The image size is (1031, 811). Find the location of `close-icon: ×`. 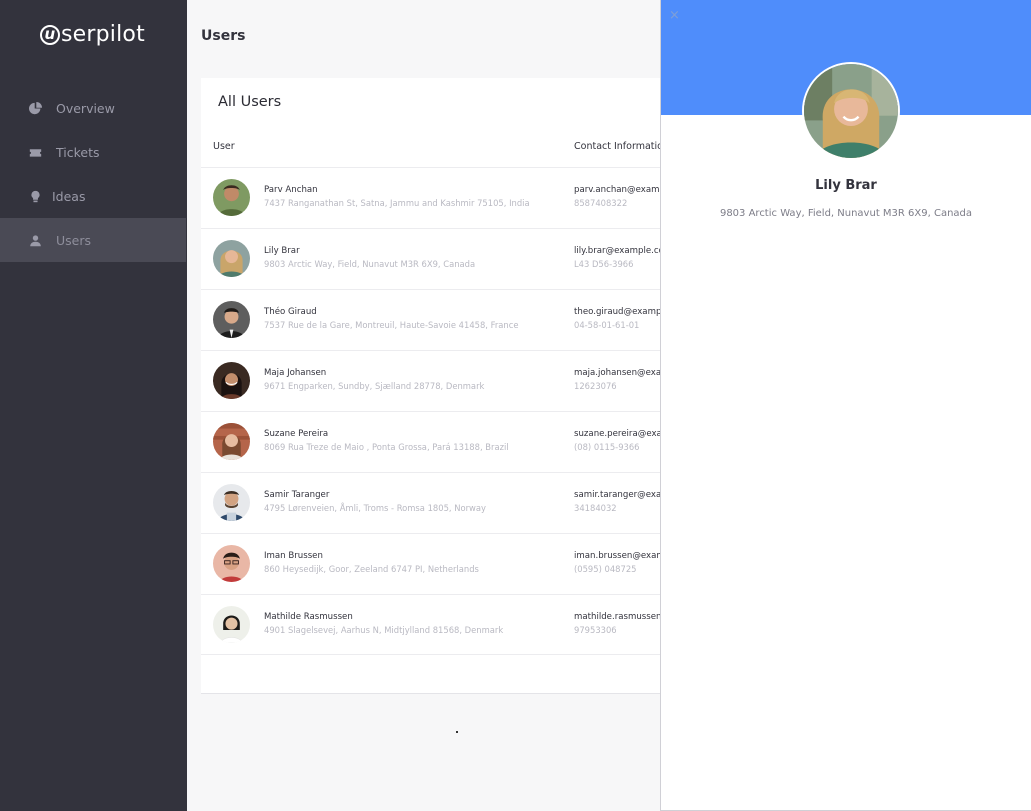

close-icon: × is located at coordinates (674, 15).